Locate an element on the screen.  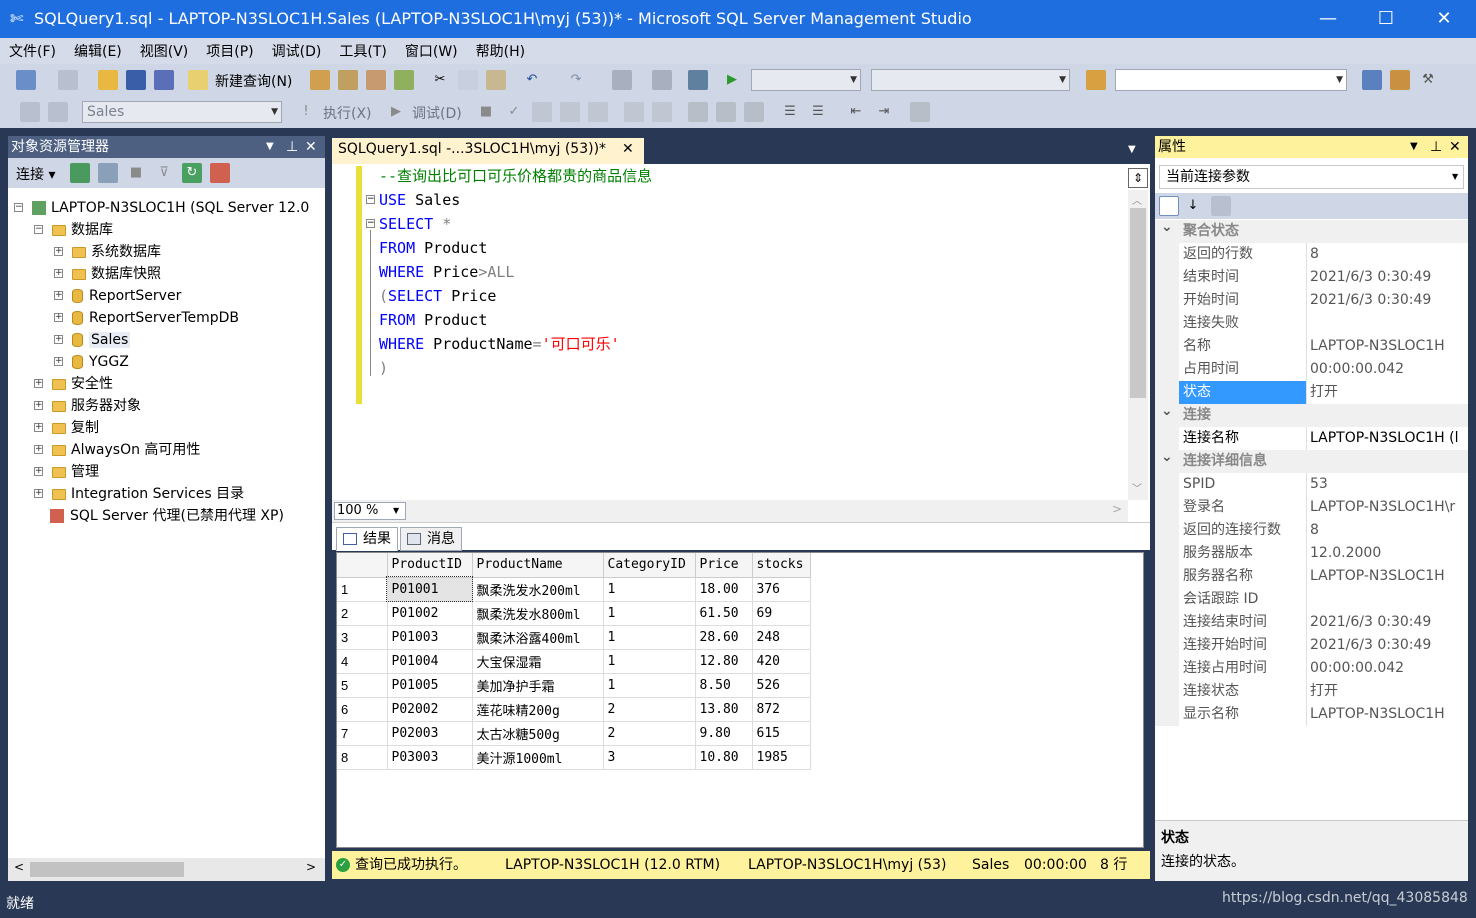
table-cell: P03003 is located at coordinates (430, 757).